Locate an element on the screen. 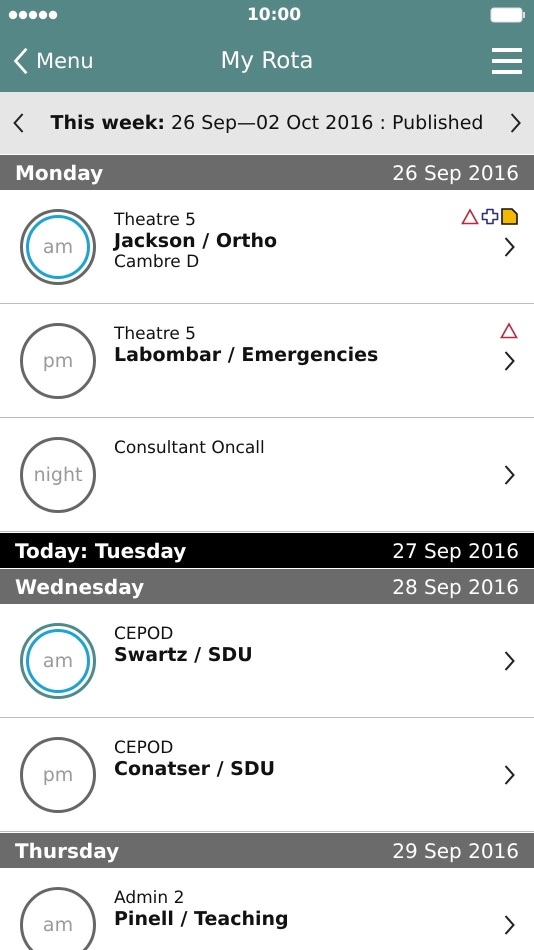  day-name: Wednesday is located at coordinates (79, 586).